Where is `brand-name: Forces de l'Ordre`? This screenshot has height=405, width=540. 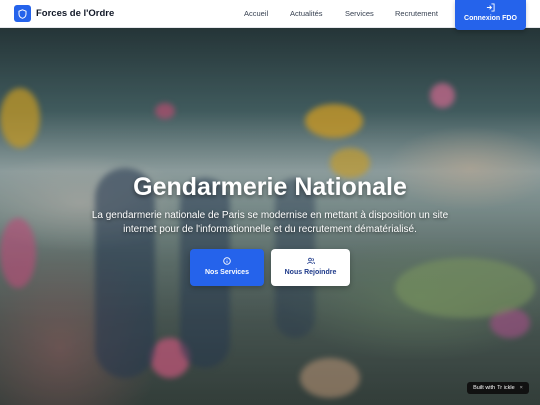
brand-name: Forces de l'Ordre is located at coordinates (75, 13).